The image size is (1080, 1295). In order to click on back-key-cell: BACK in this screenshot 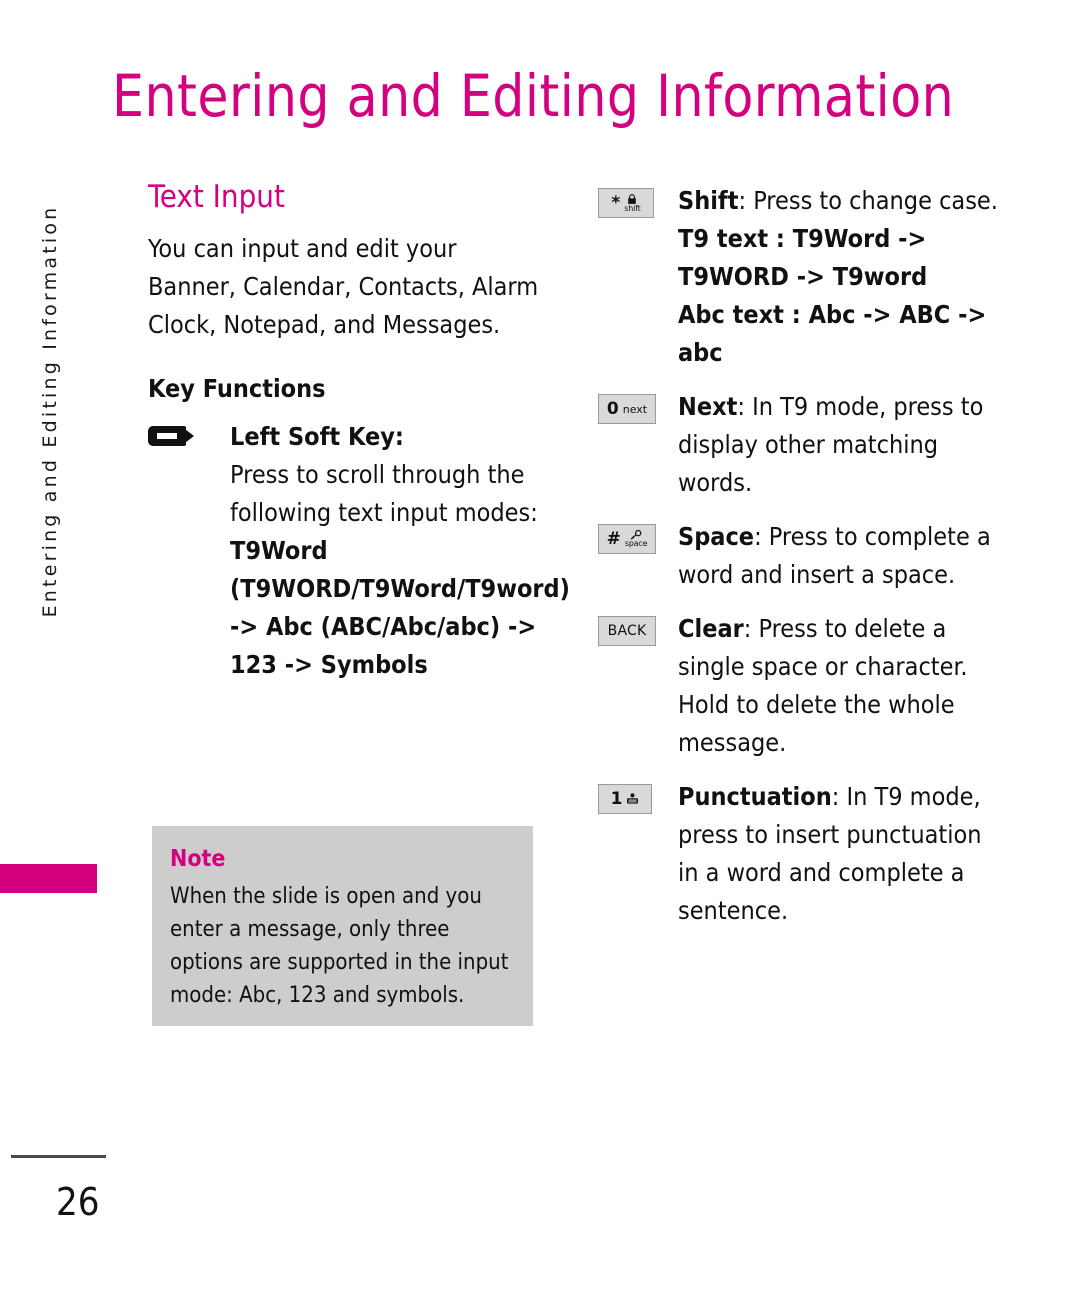, I will do `click(638, 628)`.